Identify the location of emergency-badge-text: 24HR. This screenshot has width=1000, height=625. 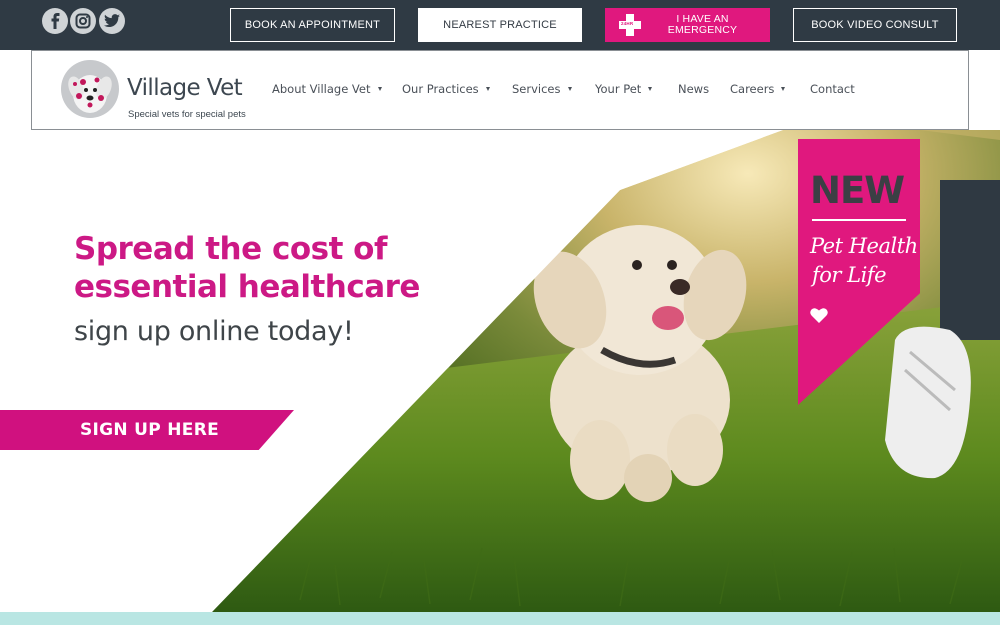
(627, 23).